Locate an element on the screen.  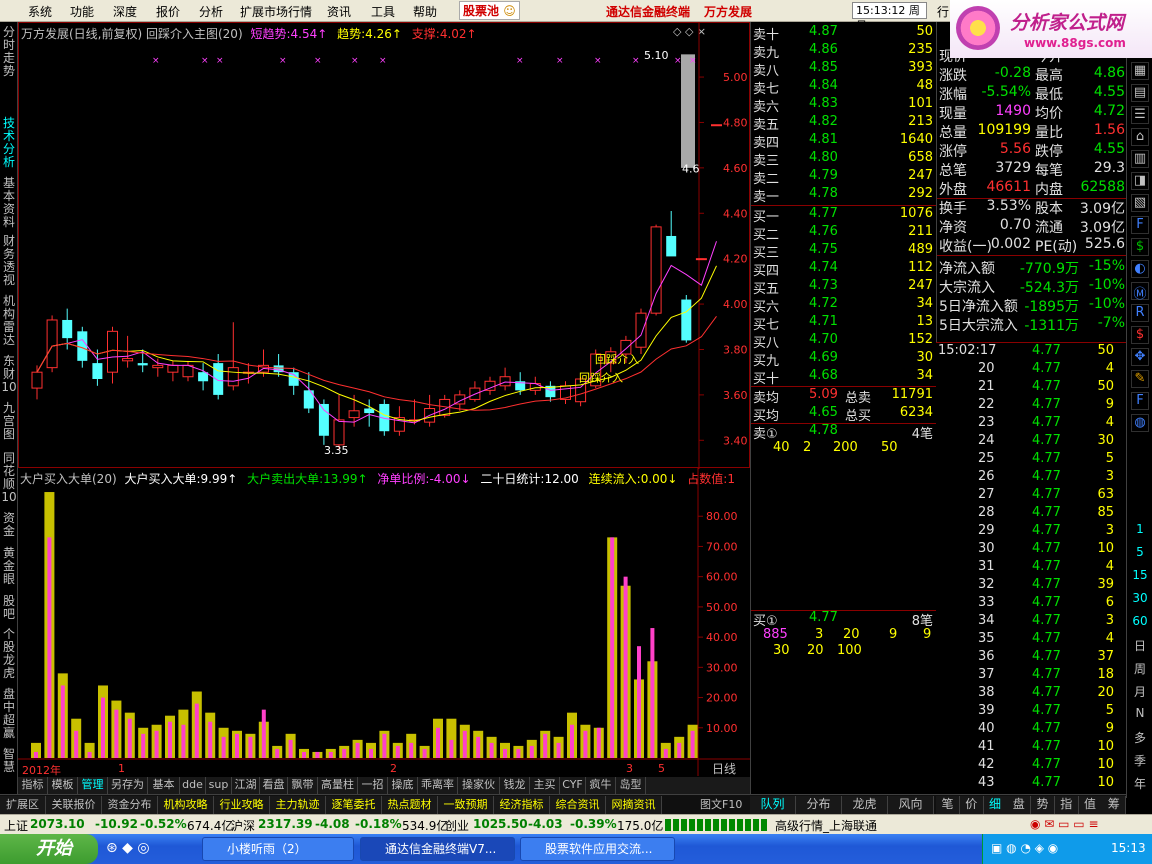
tick-volume: 5 is located at coordinates (1110, 710).